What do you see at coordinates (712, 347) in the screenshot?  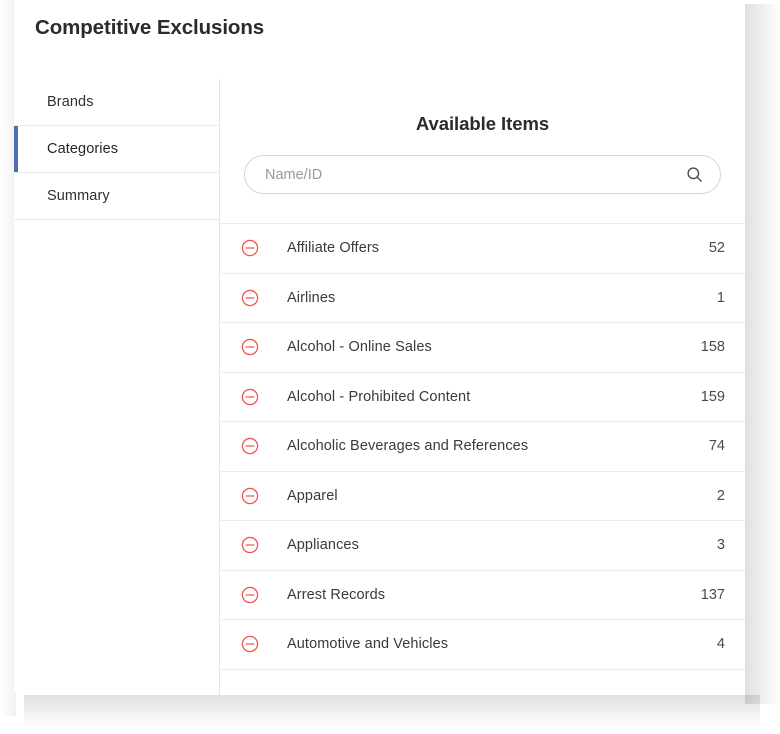 I see `item-count: 158` at bounding box center [712, 347].